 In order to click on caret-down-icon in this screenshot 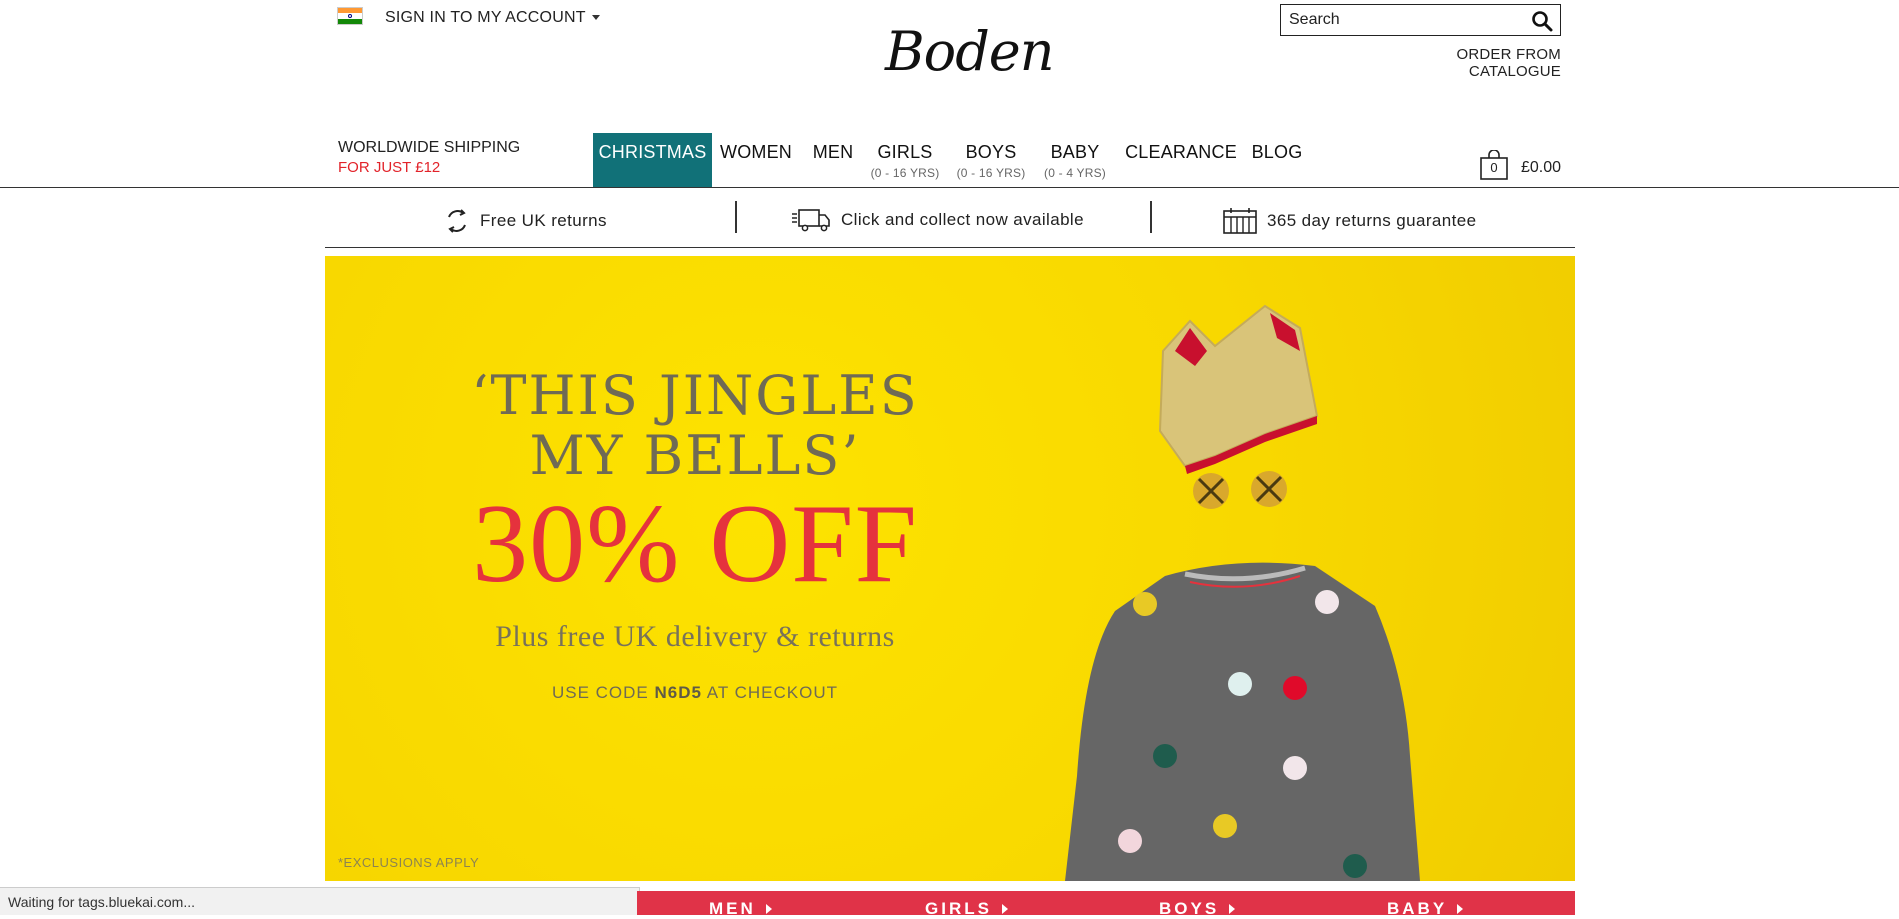, I will do `click(595, 18)`.